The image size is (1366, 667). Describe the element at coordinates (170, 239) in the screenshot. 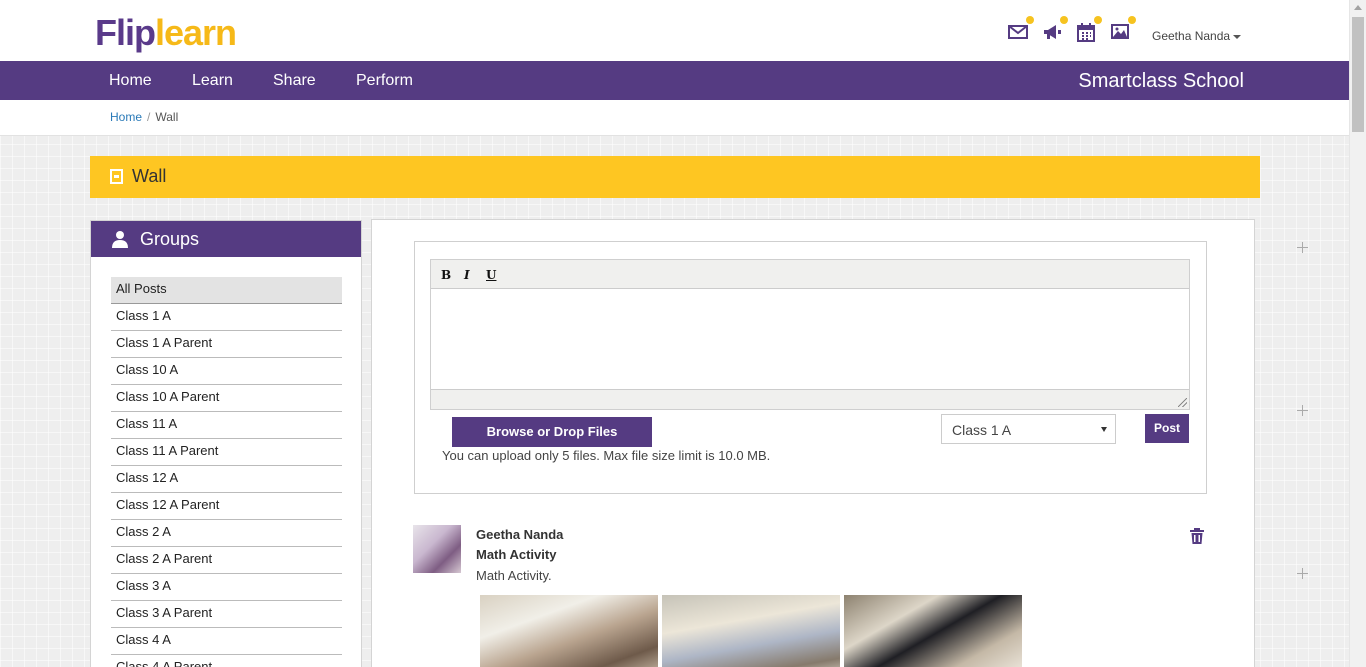

I see `groups-title: Groups` at that location.